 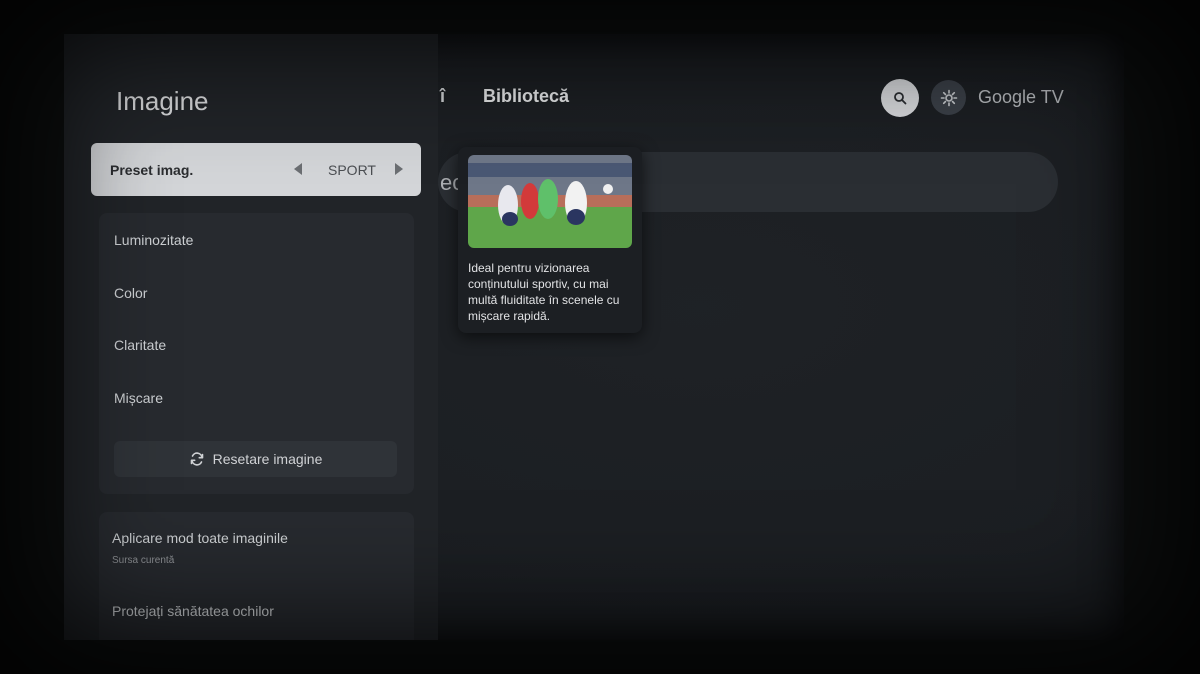 I want to click on menu-item-clarity: Claritate, so click(x=140, y=345).